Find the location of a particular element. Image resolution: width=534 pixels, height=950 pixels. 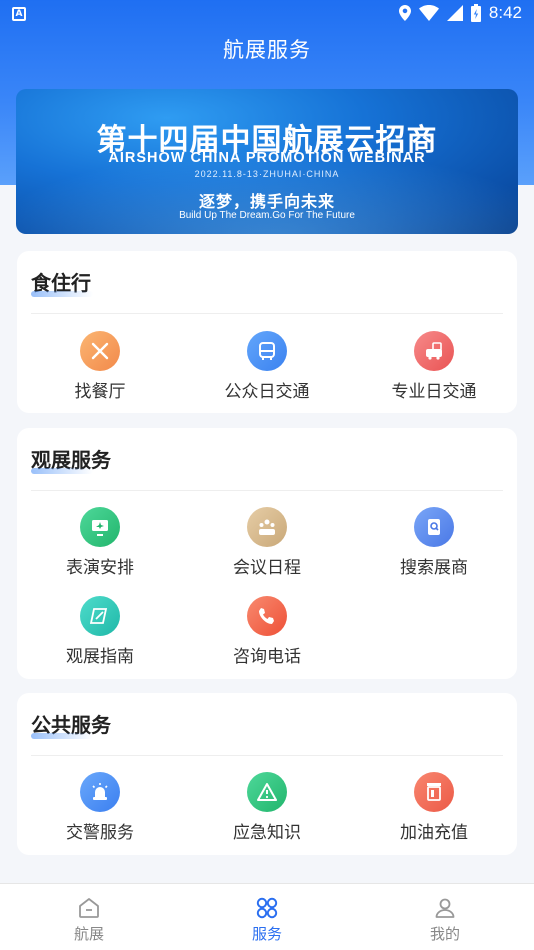

service-item-performance: 表演安排 is located at coordinates (100, 549).